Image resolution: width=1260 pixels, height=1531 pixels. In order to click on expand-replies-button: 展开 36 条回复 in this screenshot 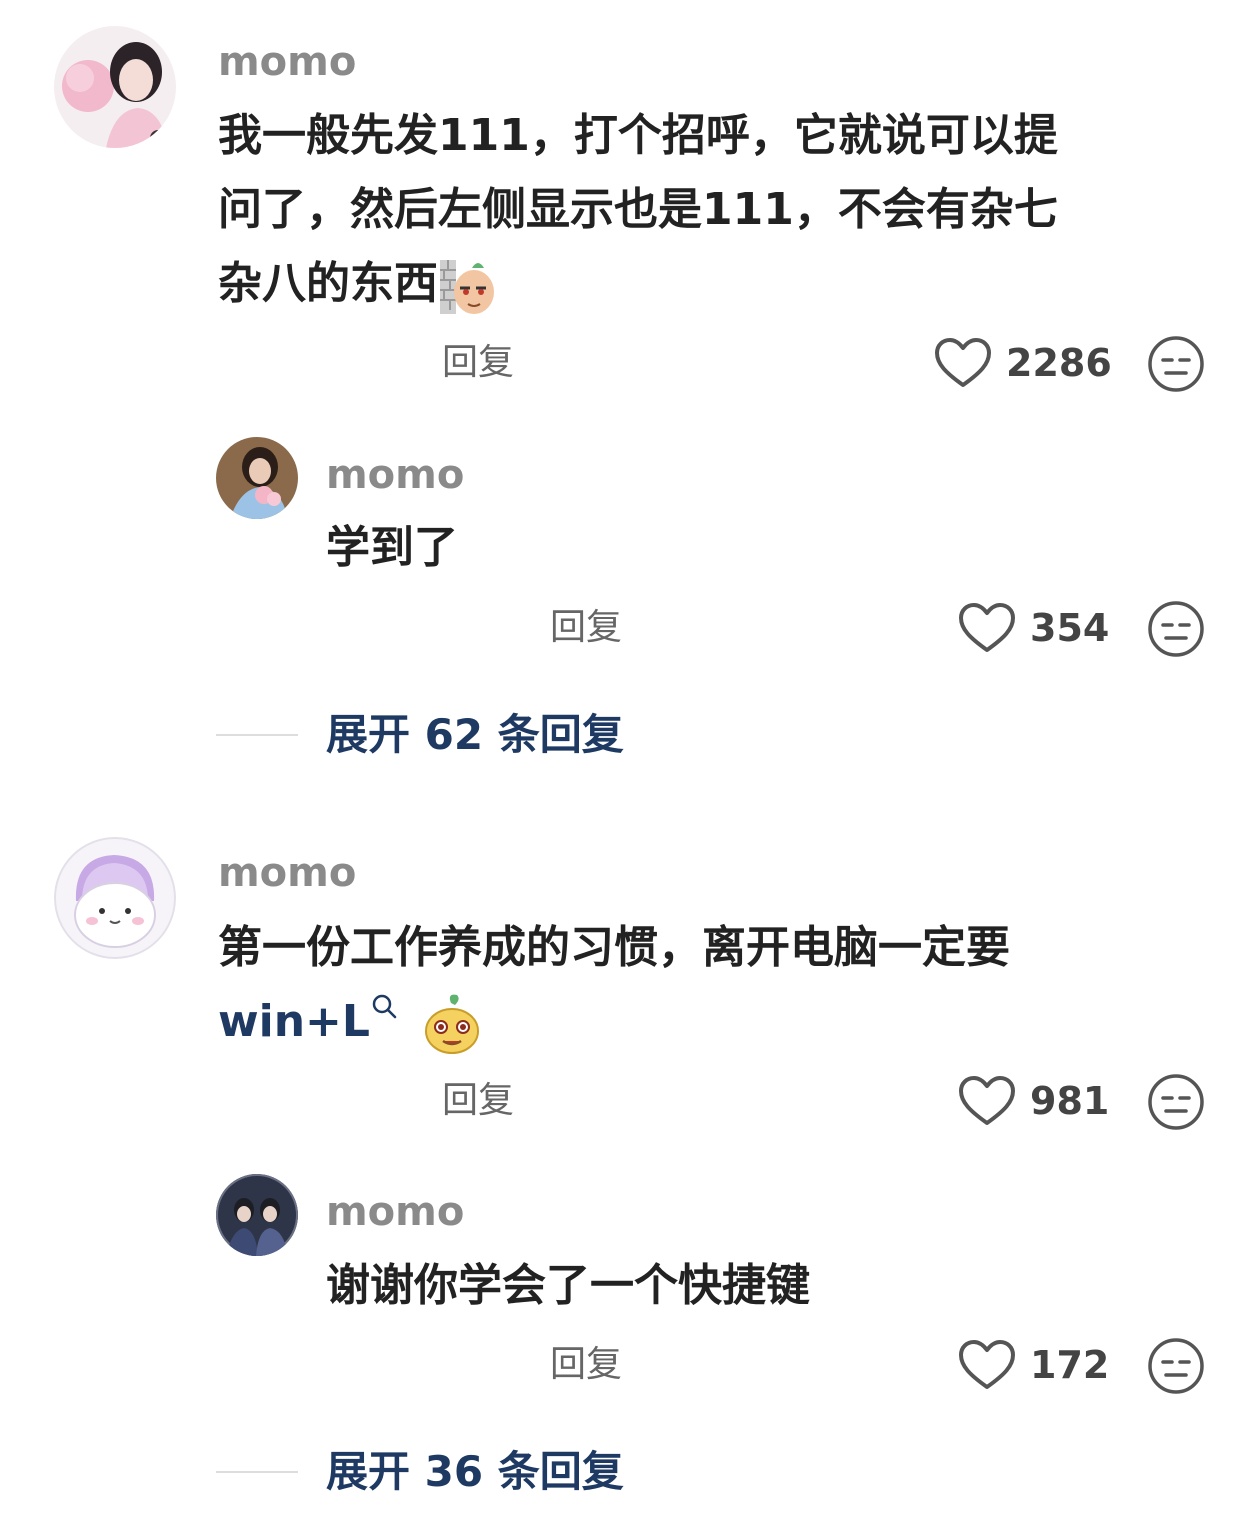, I will do `click(420, 1472)`.